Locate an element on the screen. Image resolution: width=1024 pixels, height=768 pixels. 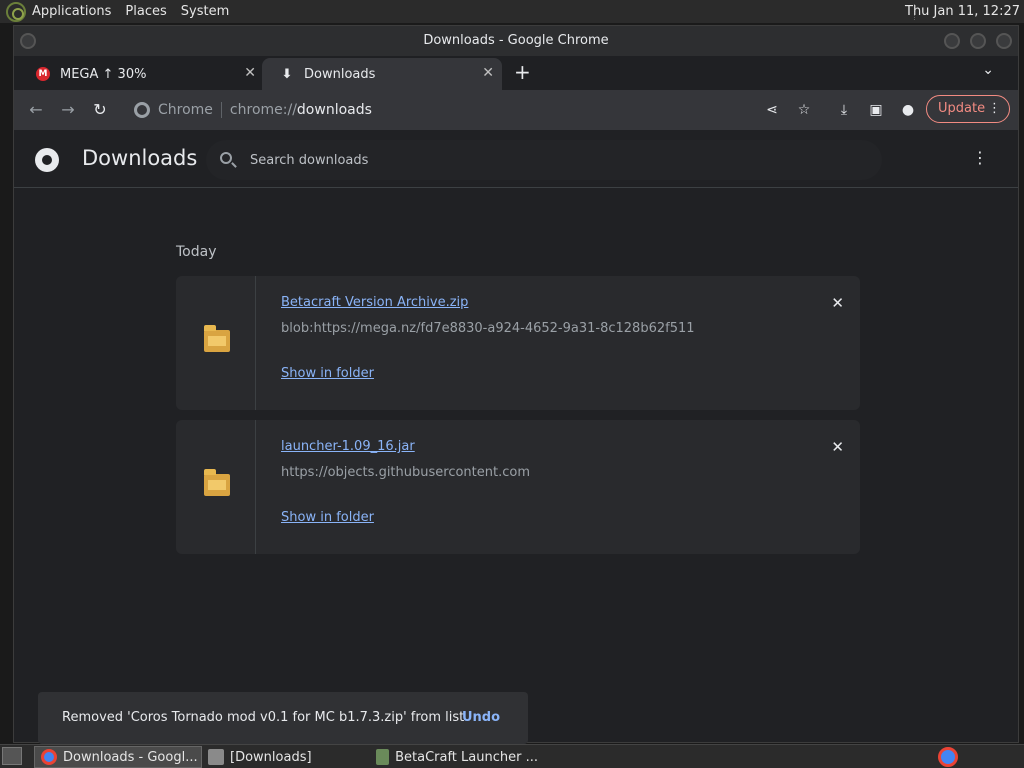
page-menu-kebab-icon: ⋮ is located at coordinates (980, 157).